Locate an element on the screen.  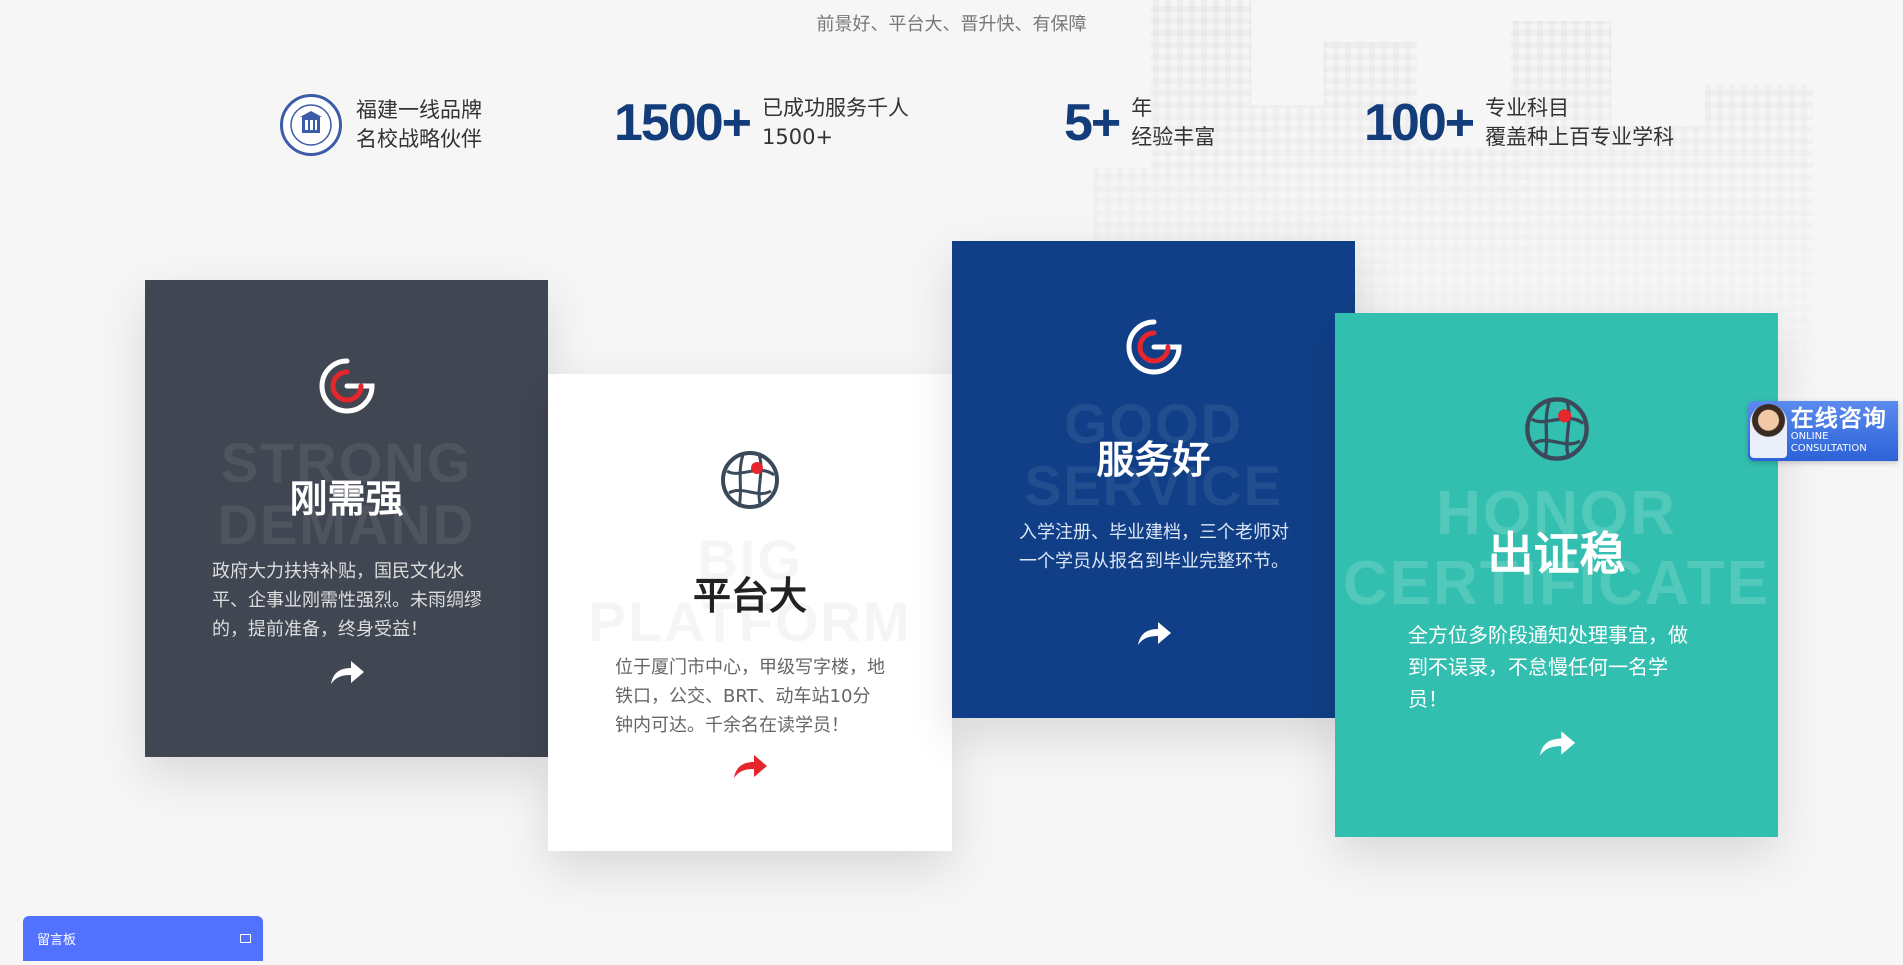
stat-number: 1500+ is located at coordinates (683, 123).